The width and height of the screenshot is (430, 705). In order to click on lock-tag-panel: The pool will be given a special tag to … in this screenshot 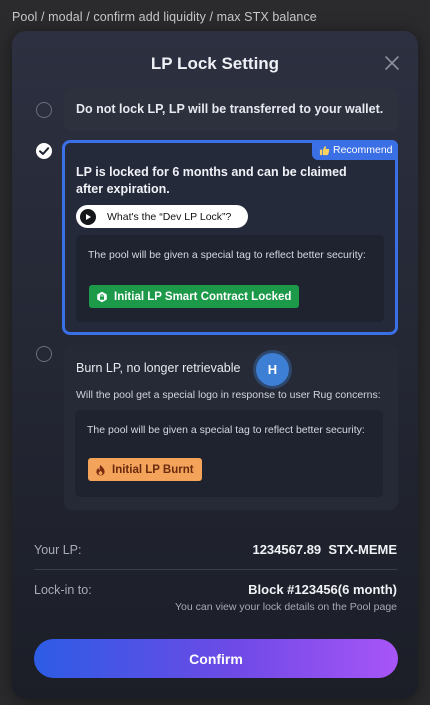, I will do `click(230, 278)`.